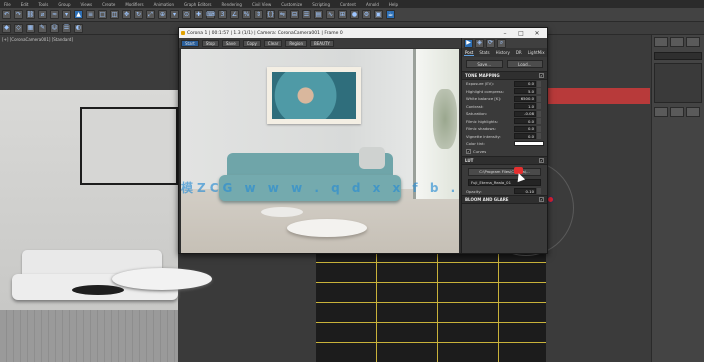 This screenshot has height=362, width=704. I want to click on remove-modifier-icon, so click(693, 112).